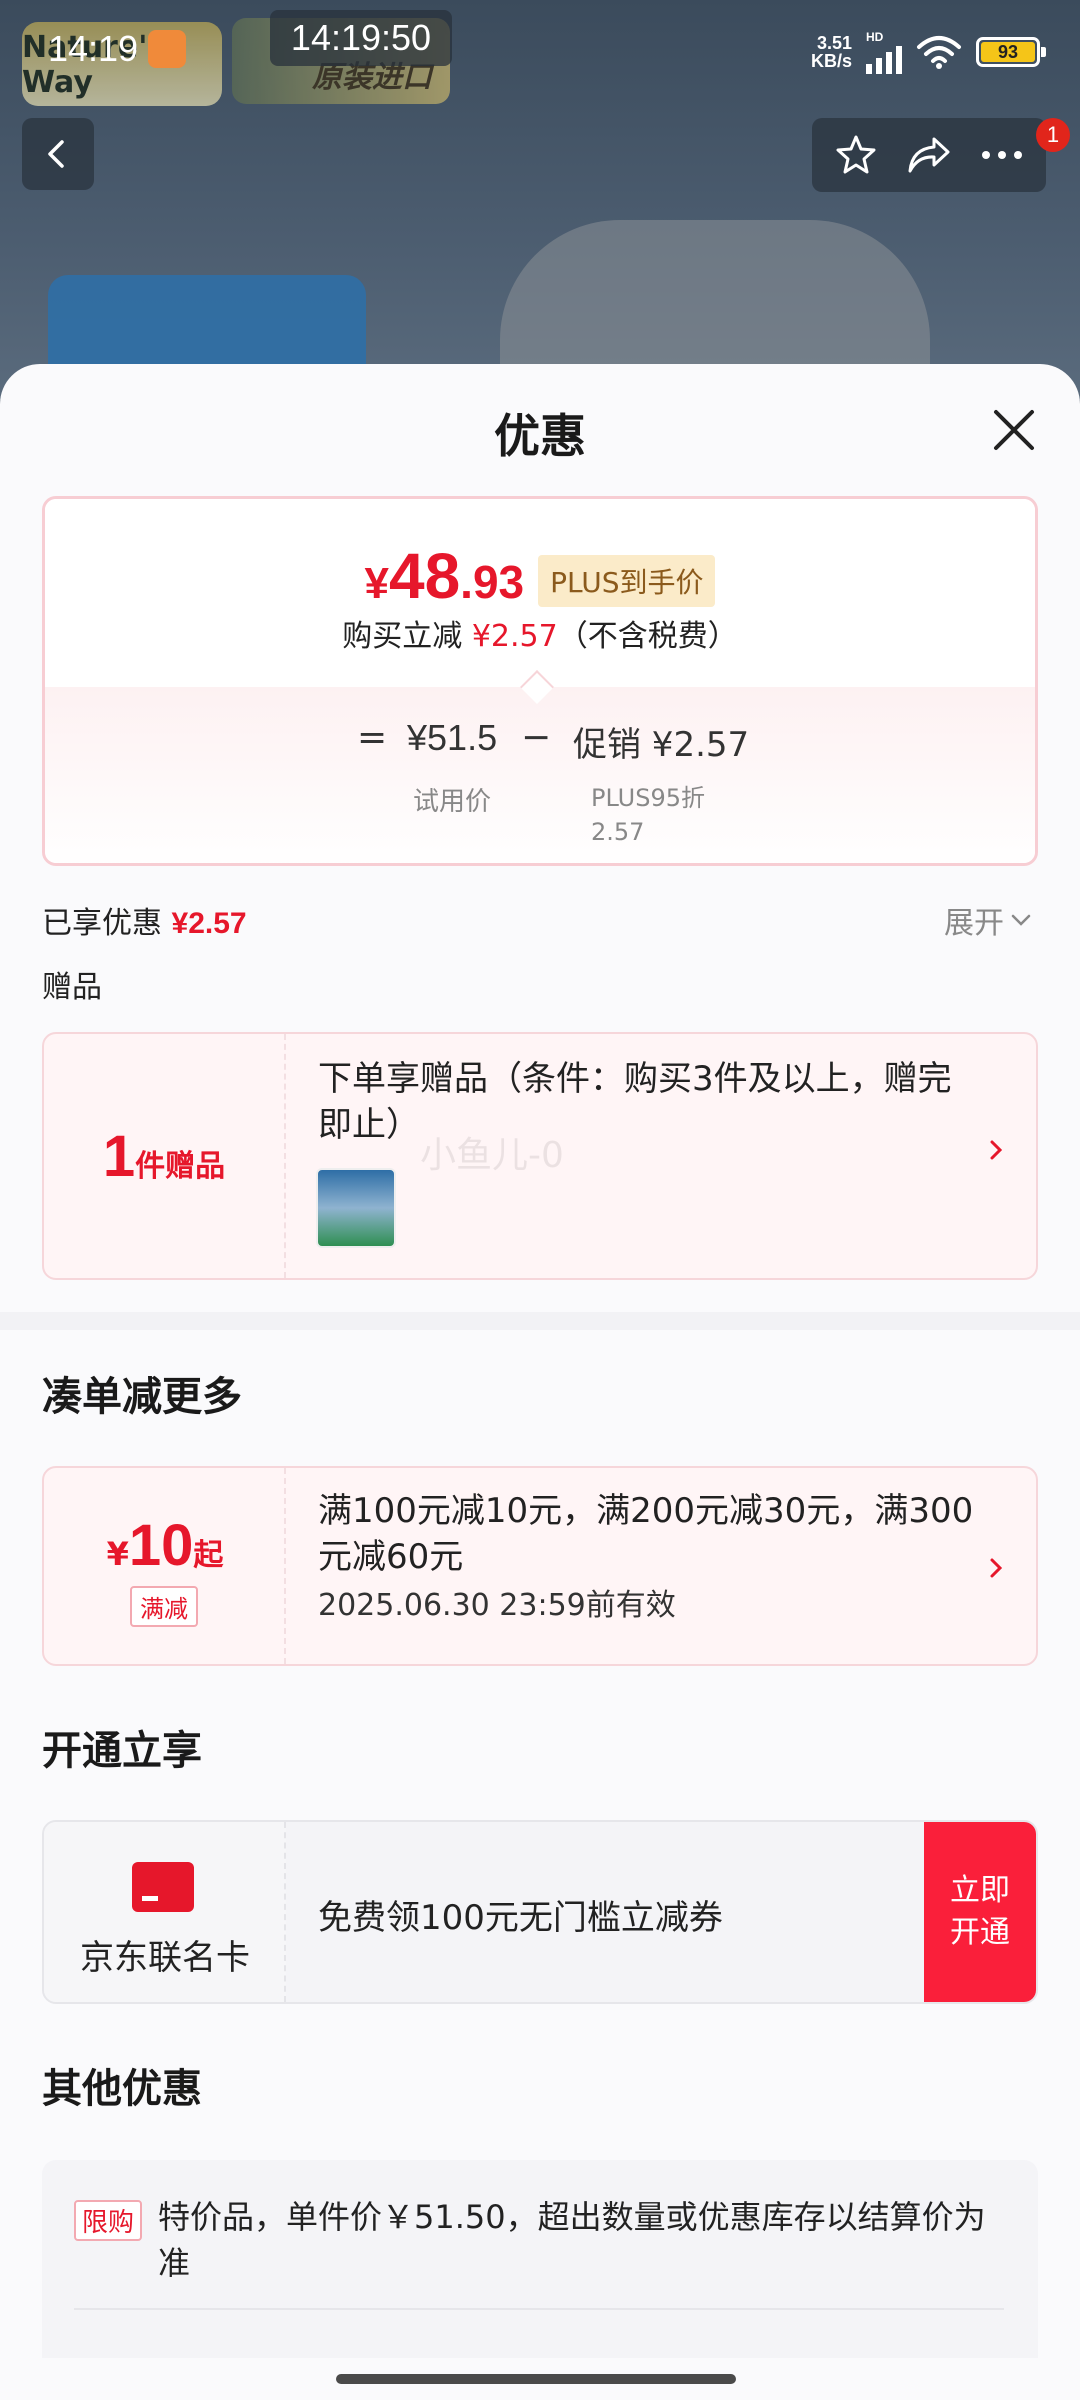 This screenshot has width=1080, height=2400. I want to click on card-name: 京东联名卡, so click(165, 1958).